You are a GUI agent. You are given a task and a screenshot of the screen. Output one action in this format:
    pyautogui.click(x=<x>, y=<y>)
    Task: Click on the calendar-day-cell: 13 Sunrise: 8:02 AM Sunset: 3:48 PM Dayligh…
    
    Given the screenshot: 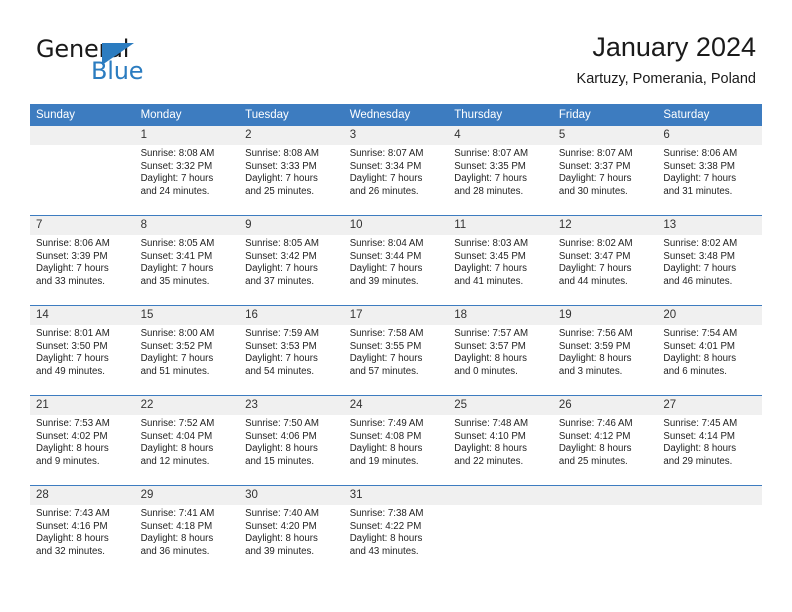 What is the action you would take?
    pyautogui.click(x=709, y=260)
    